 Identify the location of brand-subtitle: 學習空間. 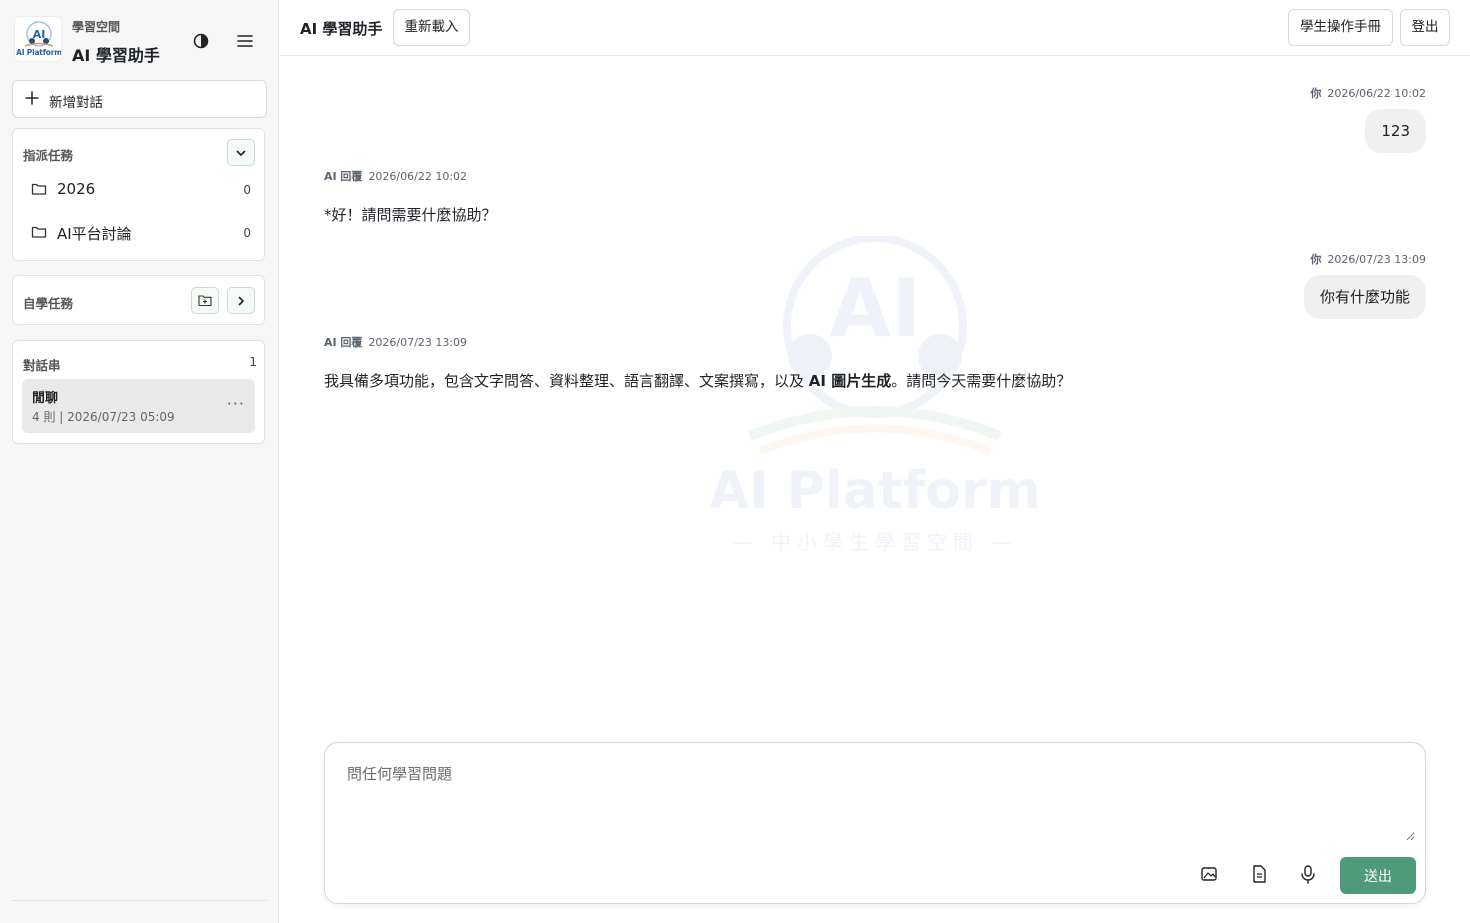
(96, 27).